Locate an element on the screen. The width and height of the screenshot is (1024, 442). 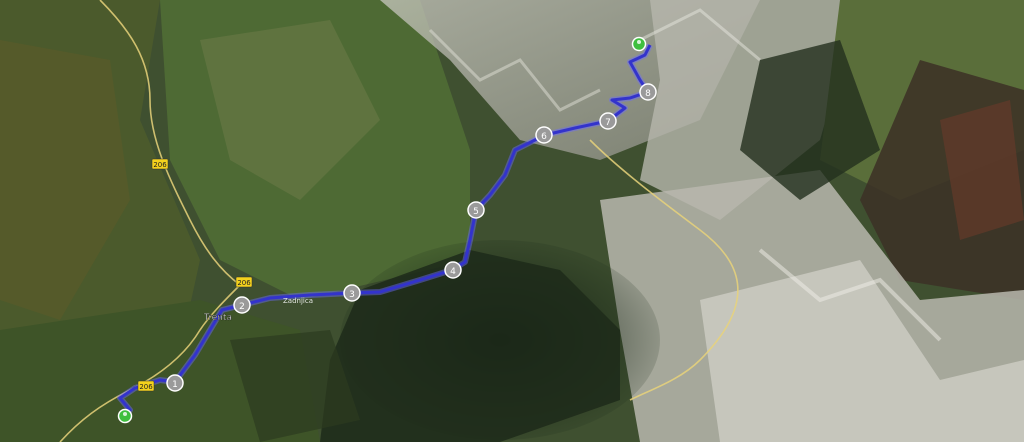
svg-text: 3 is located at coordinates (352, 295).